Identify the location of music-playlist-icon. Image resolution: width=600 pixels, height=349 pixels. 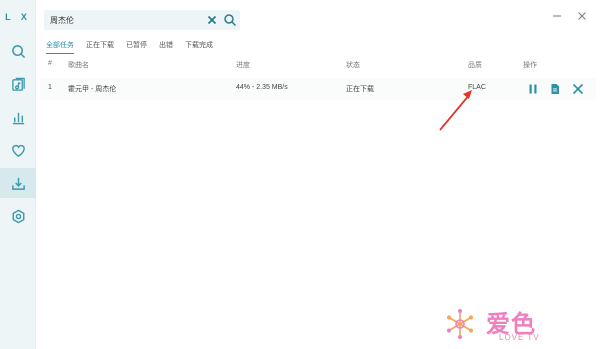
(18, 84).